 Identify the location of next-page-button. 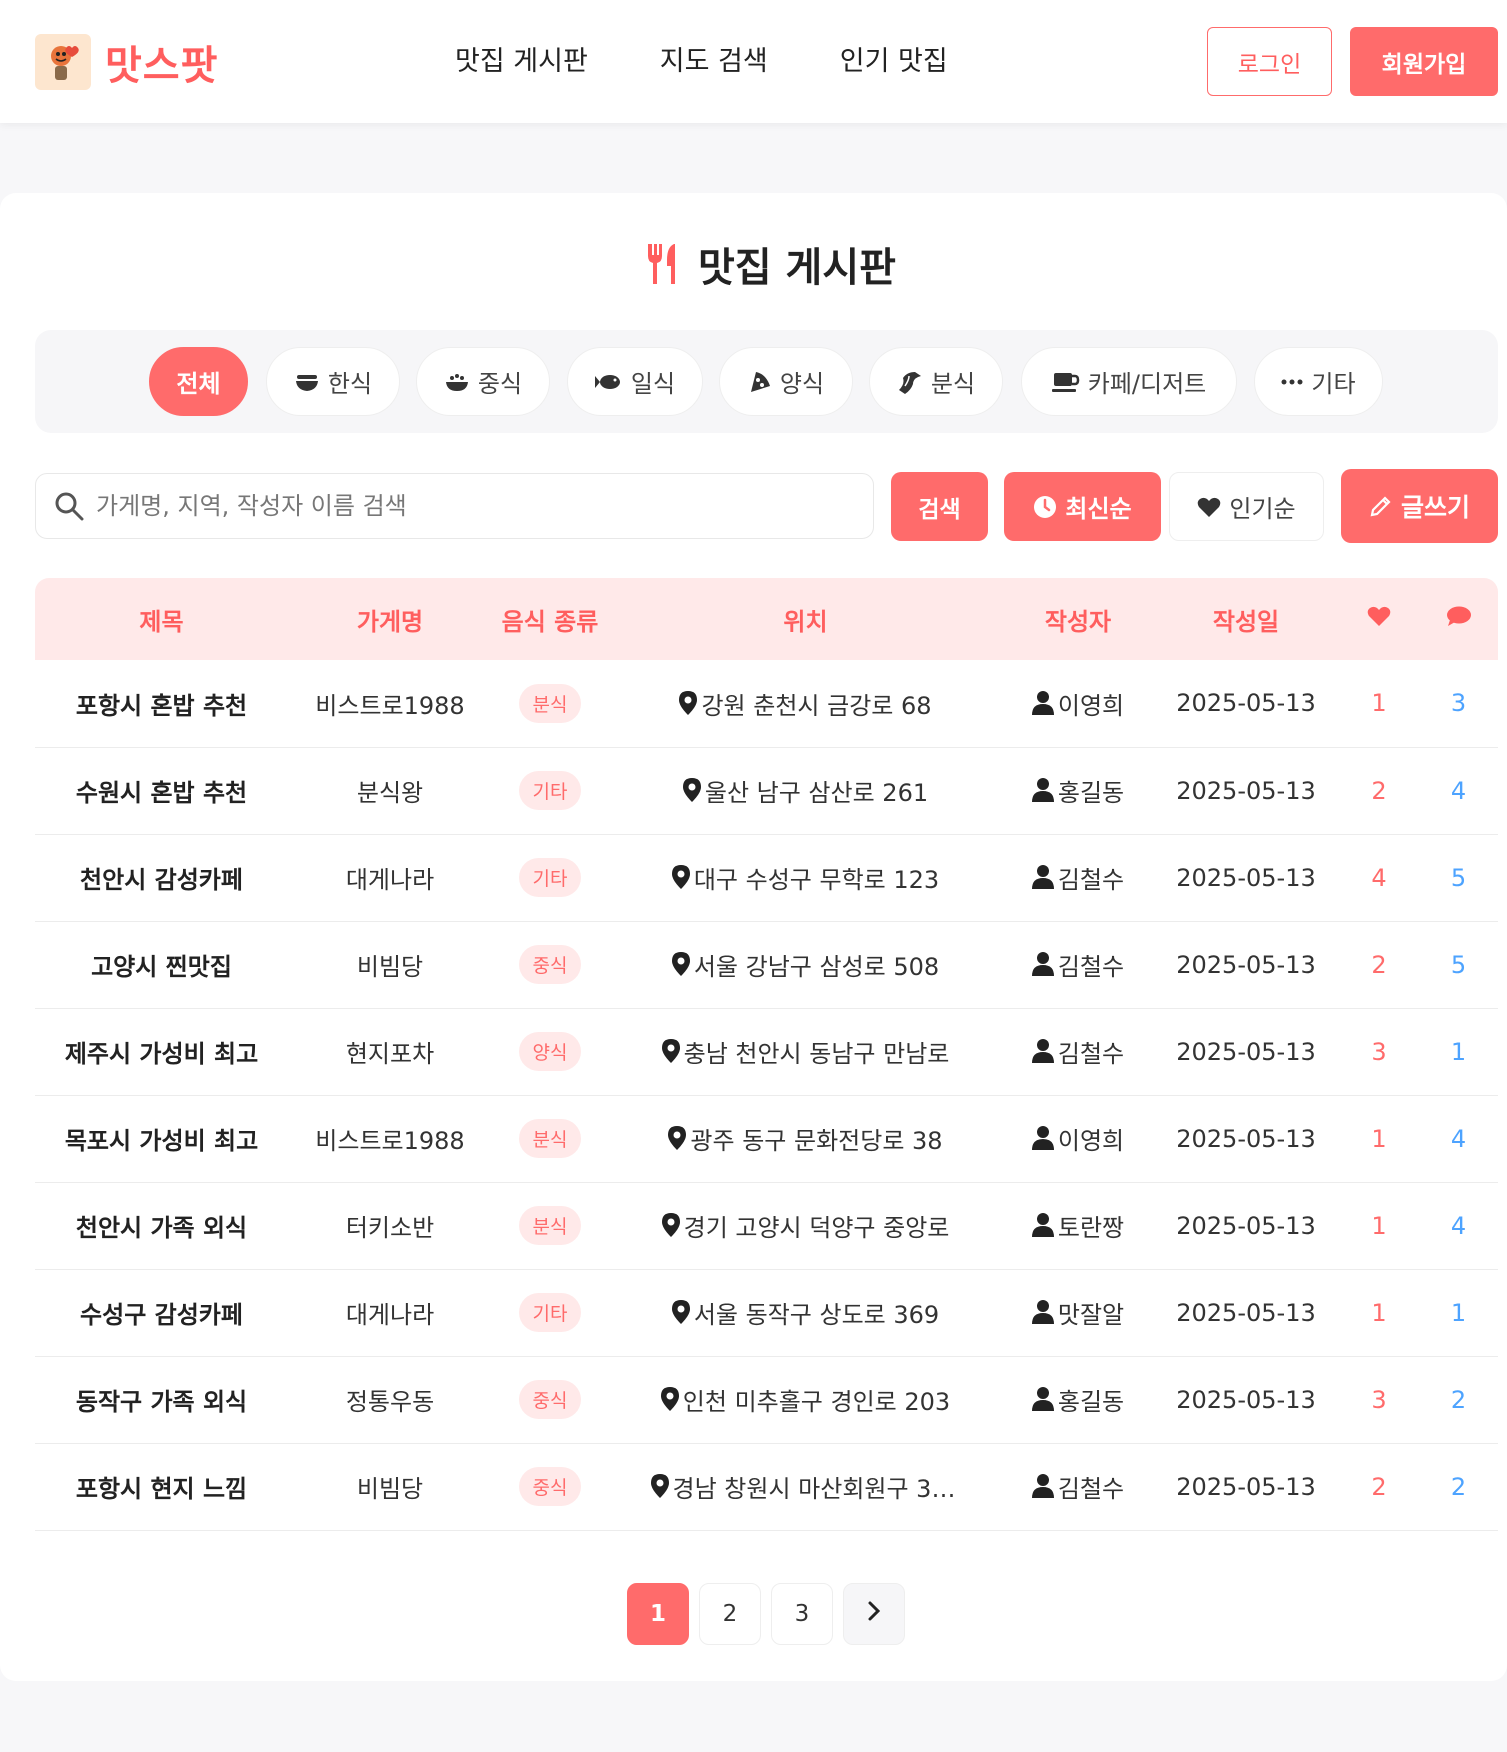
(874, 1614).